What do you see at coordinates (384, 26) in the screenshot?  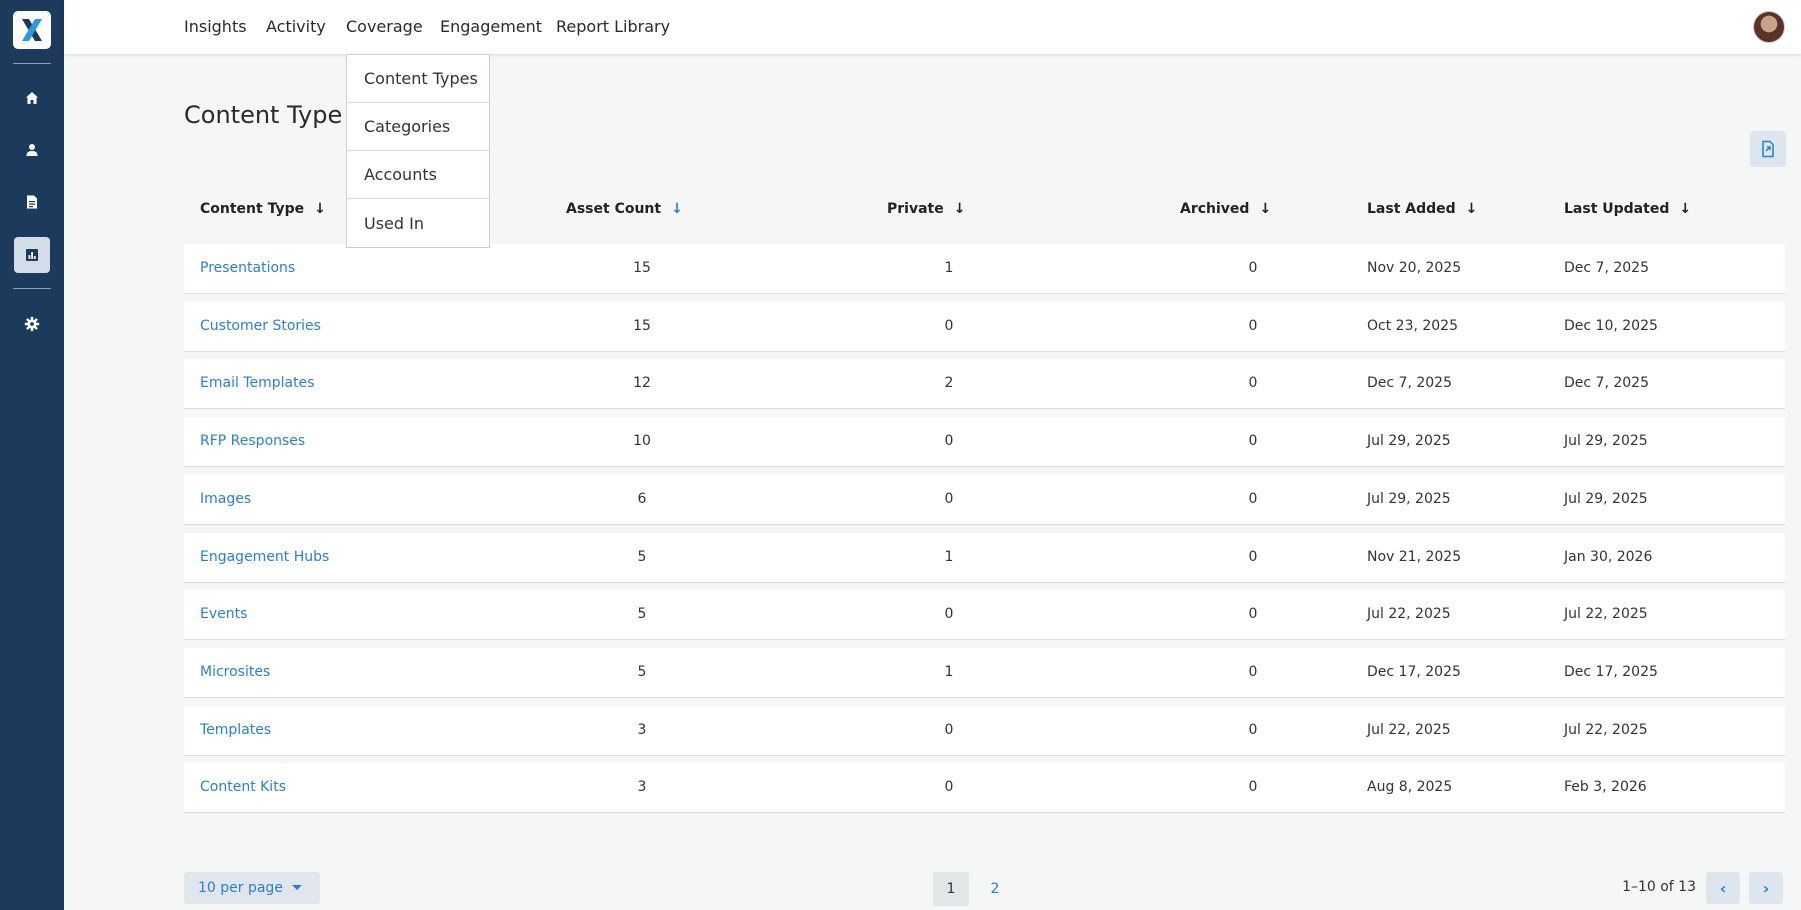 I see `nav-coverage: Coverage` at bounding box center [384, 26].